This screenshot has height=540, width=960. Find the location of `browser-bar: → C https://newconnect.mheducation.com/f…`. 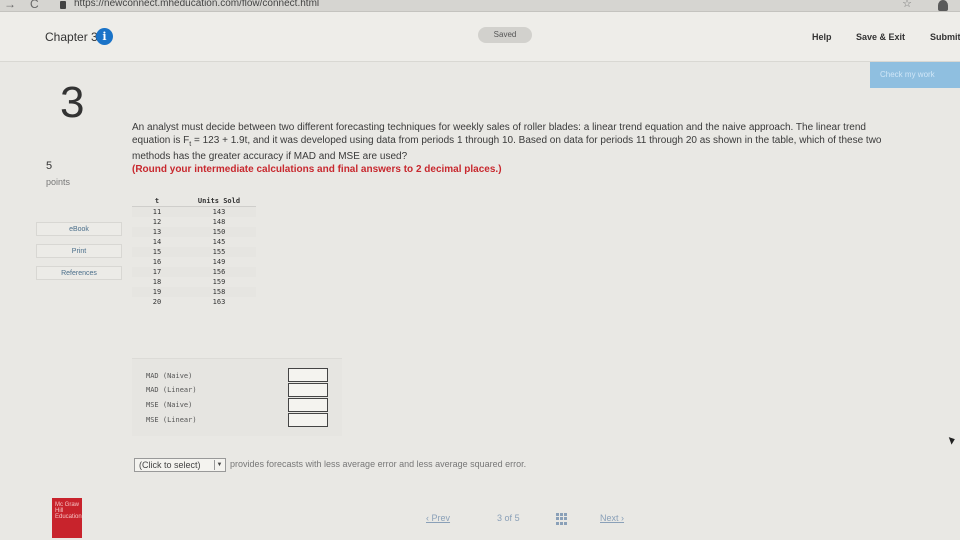

browser-bar: → C https://newconnect.mheducation.com/f… is located at coordinates (480, 6).